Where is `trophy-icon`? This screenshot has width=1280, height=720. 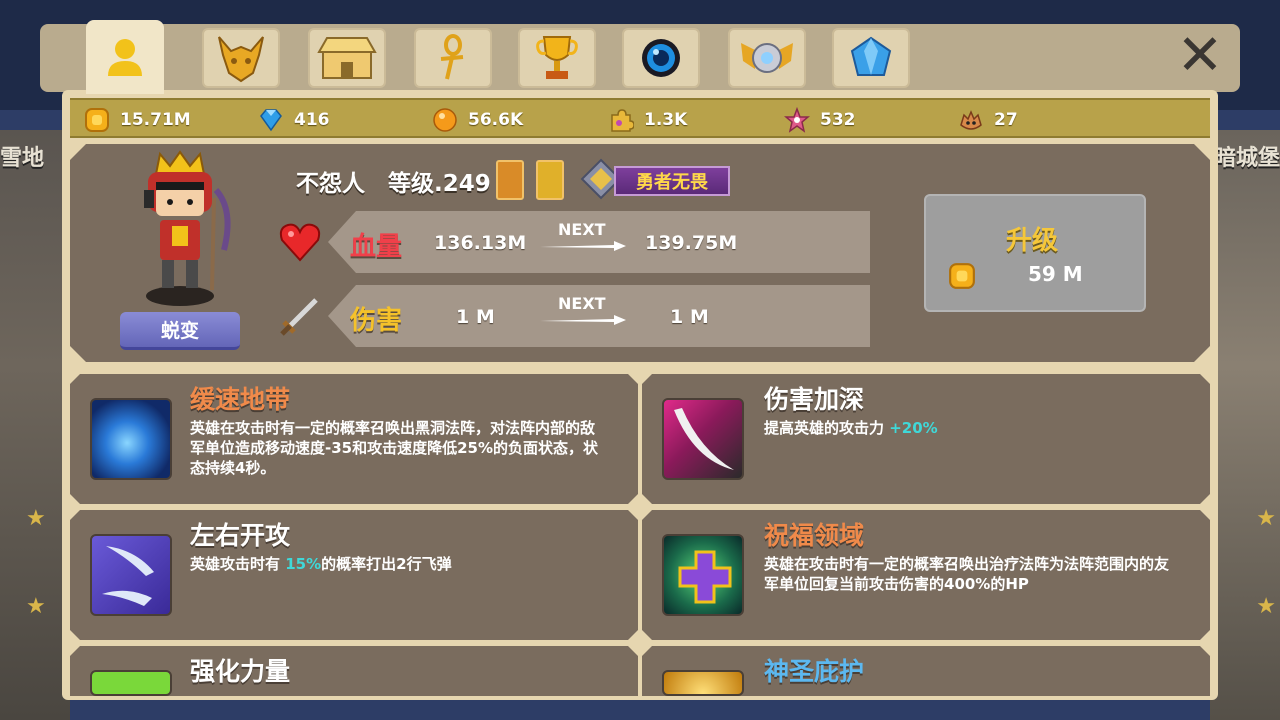 trophy-icon is located at coordinates (557, 57).